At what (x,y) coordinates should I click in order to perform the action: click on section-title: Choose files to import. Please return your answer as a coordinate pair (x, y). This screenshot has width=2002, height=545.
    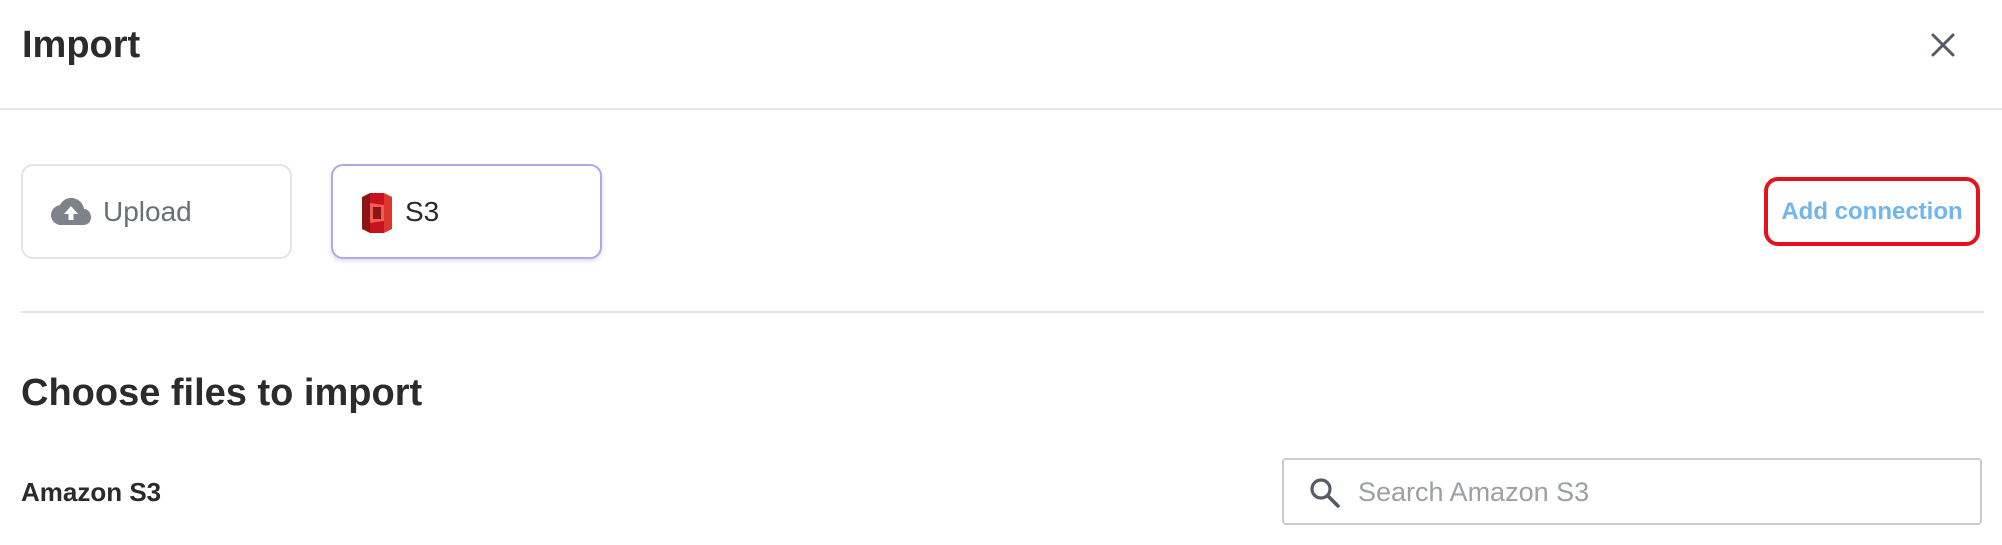
    Looking at the image, I should click on (222, 393).